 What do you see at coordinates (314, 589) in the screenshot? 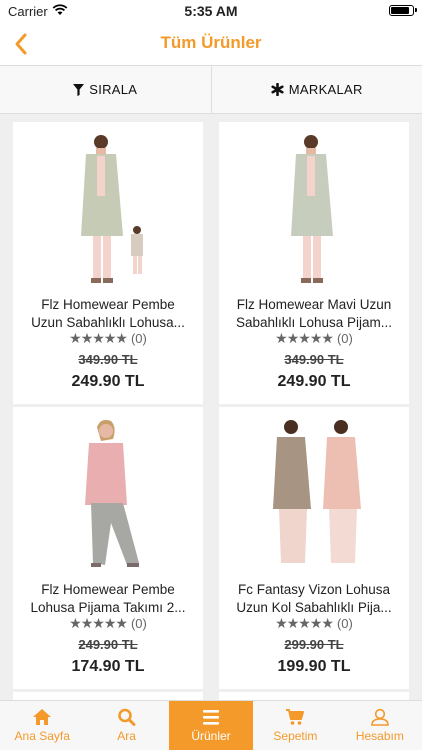
I see `product-name-line1: Fc Fantasy Vizon Lohusa` at bounding box center [314, 589].